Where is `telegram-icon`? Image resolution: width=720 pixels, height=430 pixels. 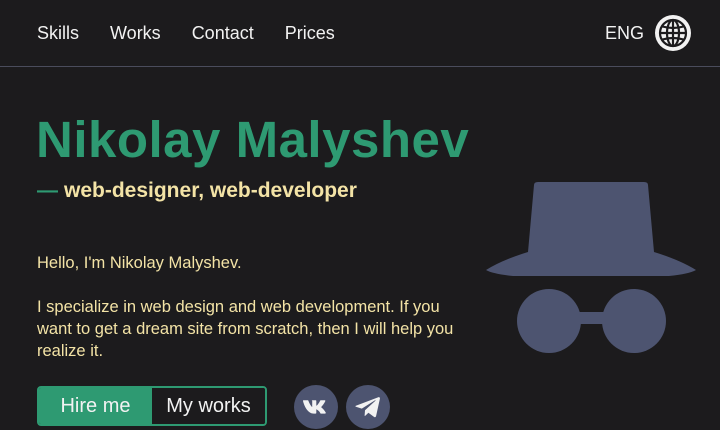
telegram-icon is located at coordinates (367, 407).